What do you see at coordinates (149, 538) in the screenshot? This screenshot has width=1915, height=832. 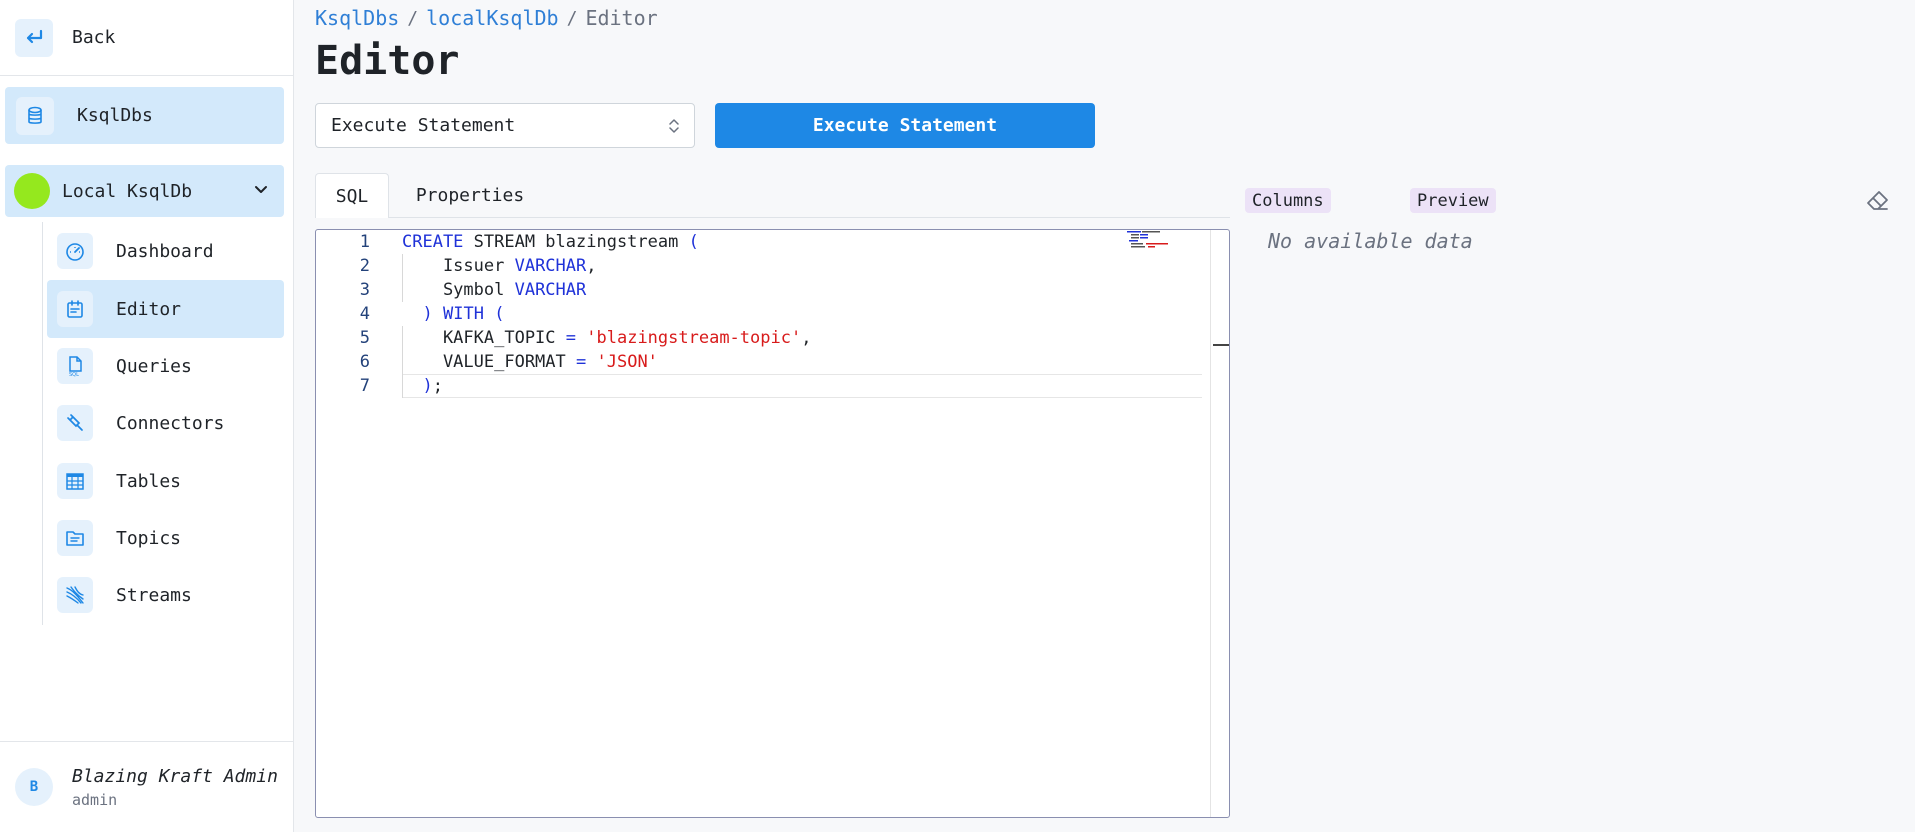 I see `sidebar-item-label: Topics` at bounding box center [149, 538].